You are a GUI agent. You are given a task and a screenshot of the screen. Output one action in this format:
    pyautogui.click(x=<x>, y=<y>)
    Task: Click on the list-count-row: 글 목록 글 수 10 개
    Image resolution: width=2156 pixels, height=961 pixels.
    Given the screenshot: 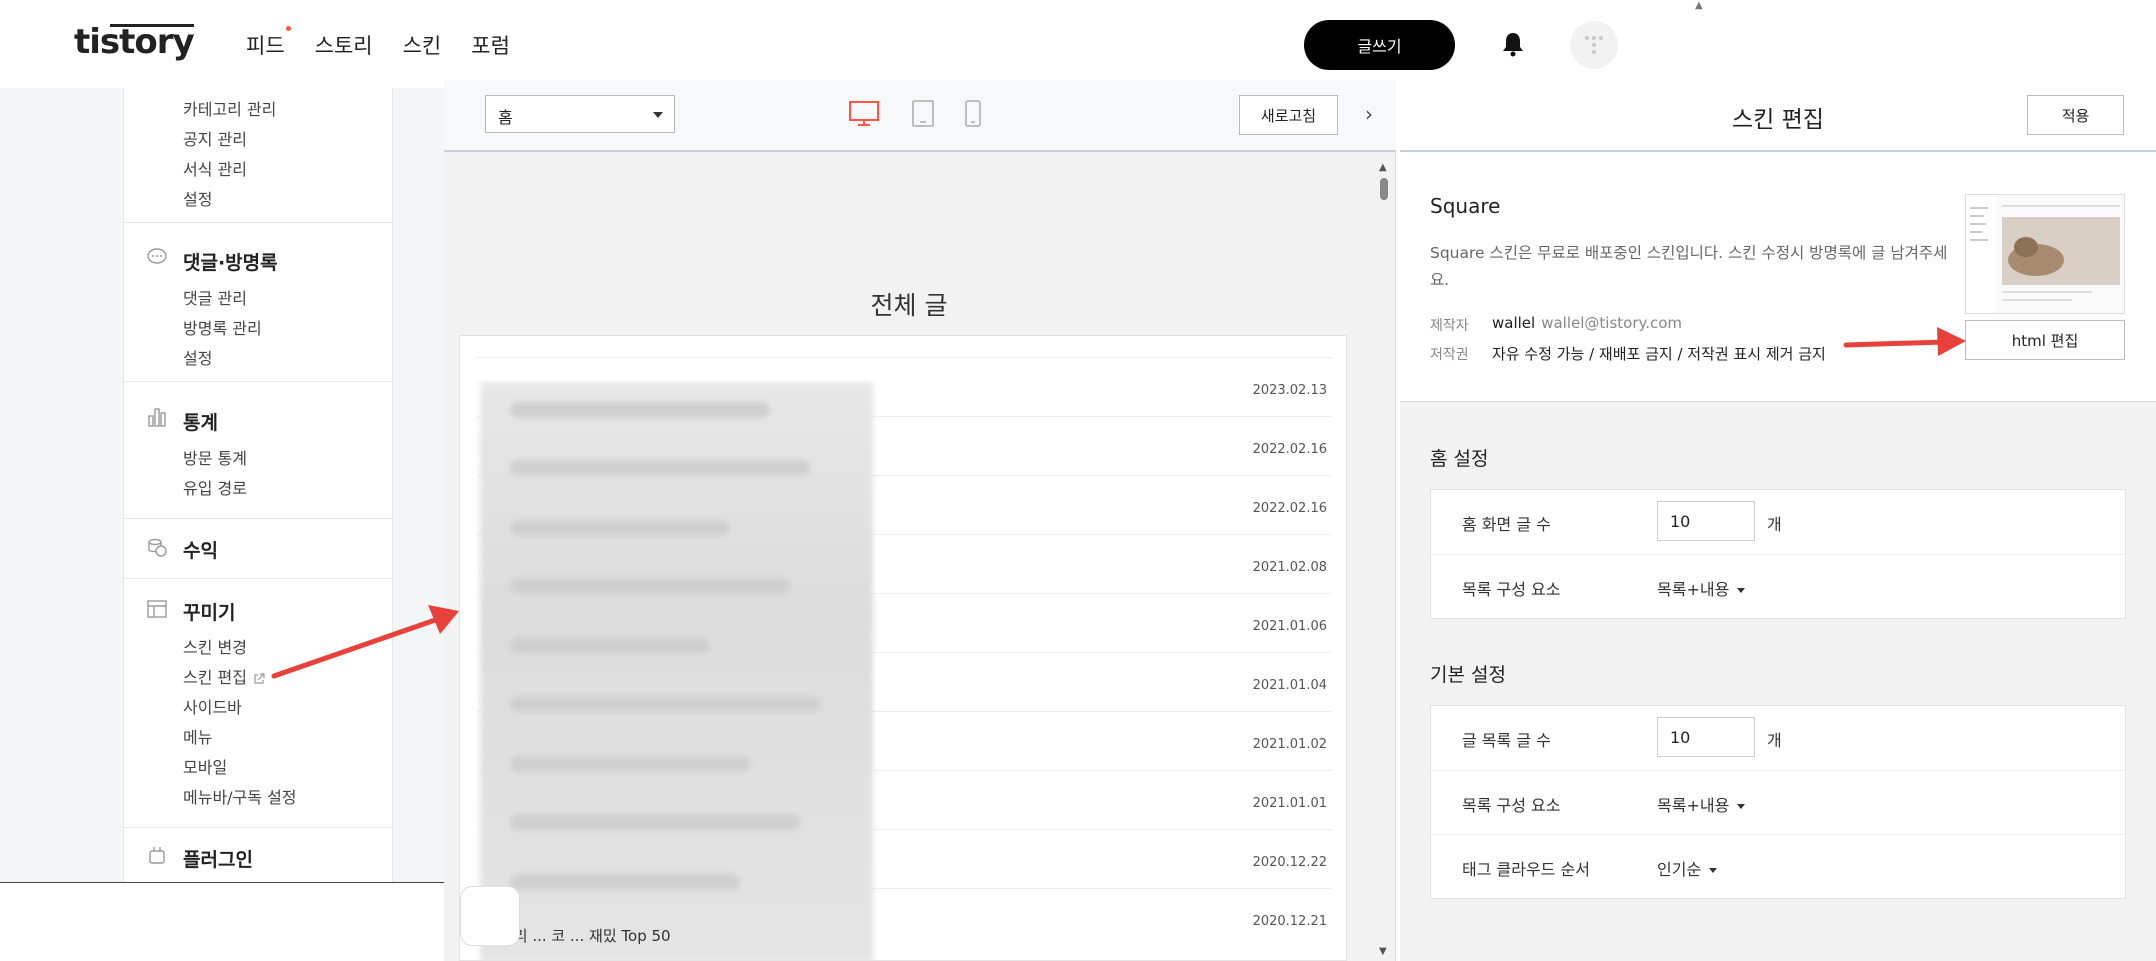 What is the action you would take?
    pyautogui.click(x=1778, y=738)
    